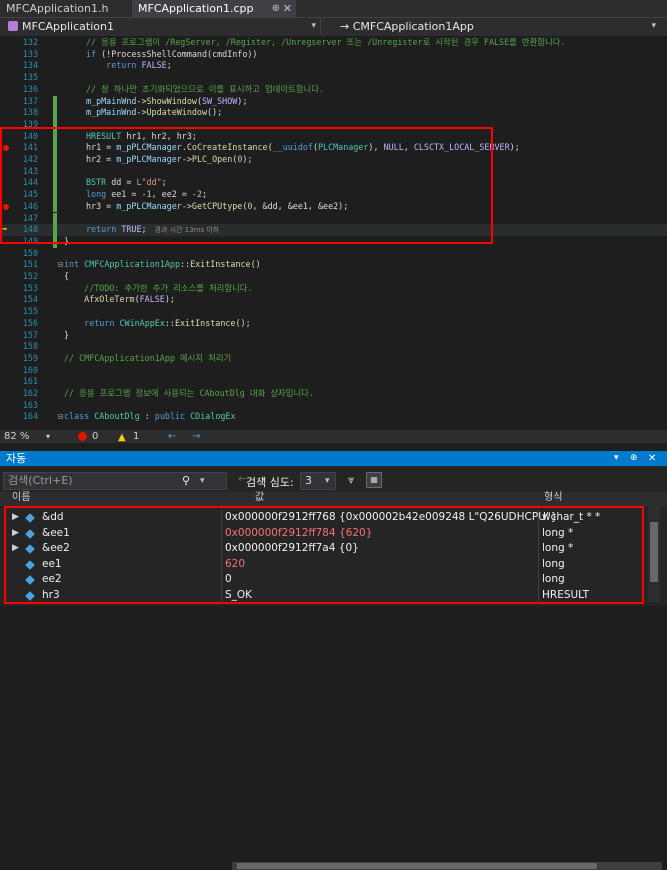 The image size is (667, 870). I want to click on code-text: {, so click(67, 276).